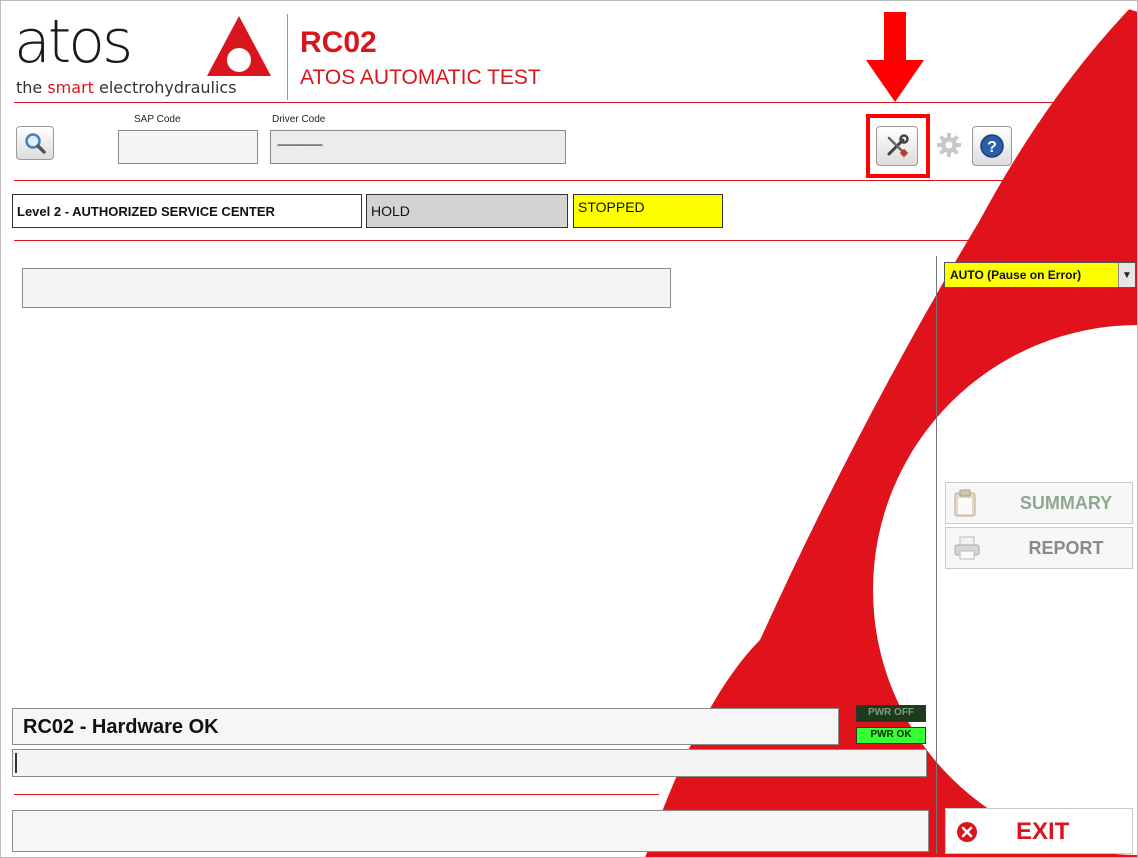 The height and width of the screenshot is (858, 1138). I want to click on toolbar-separator, so click(514, 180).